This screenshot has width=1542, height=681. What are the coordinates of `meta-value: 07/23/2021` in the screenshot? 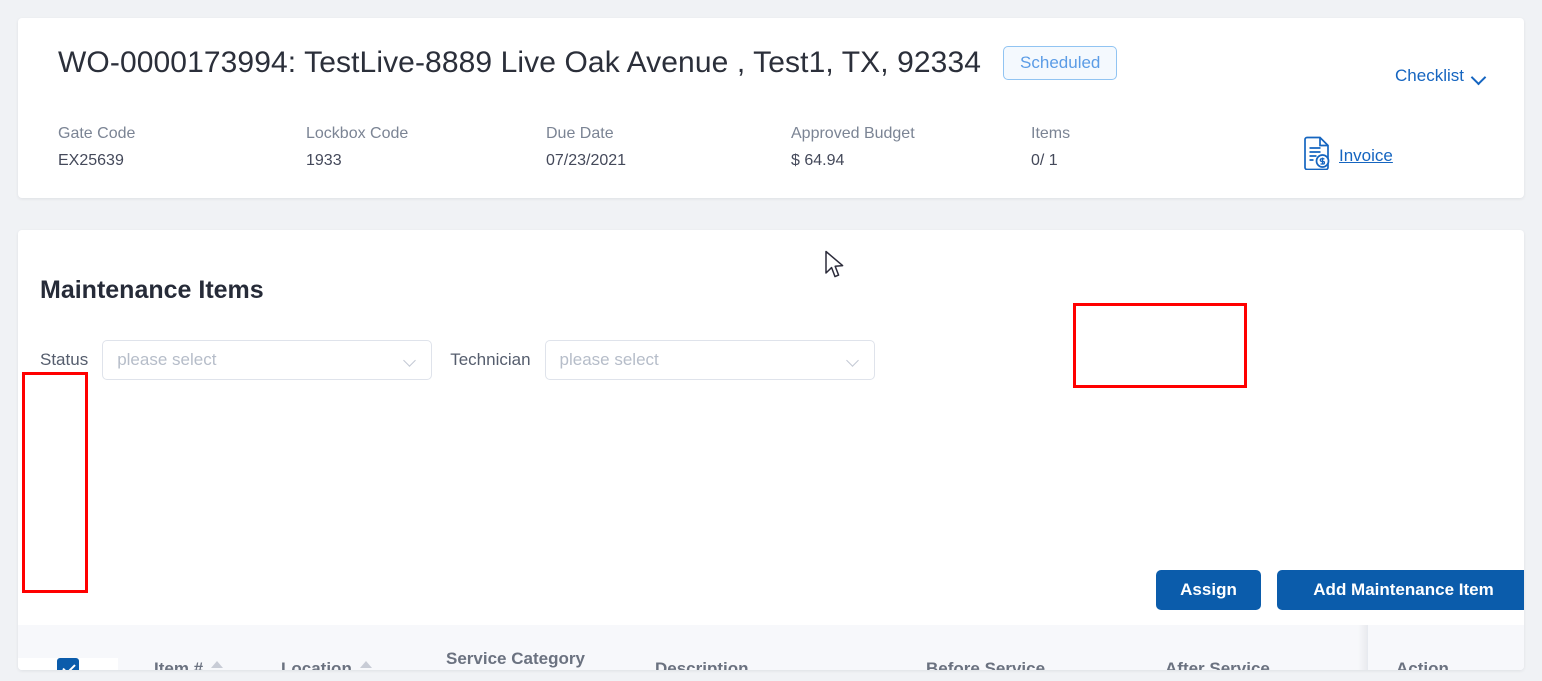 It's located at (586, 160).